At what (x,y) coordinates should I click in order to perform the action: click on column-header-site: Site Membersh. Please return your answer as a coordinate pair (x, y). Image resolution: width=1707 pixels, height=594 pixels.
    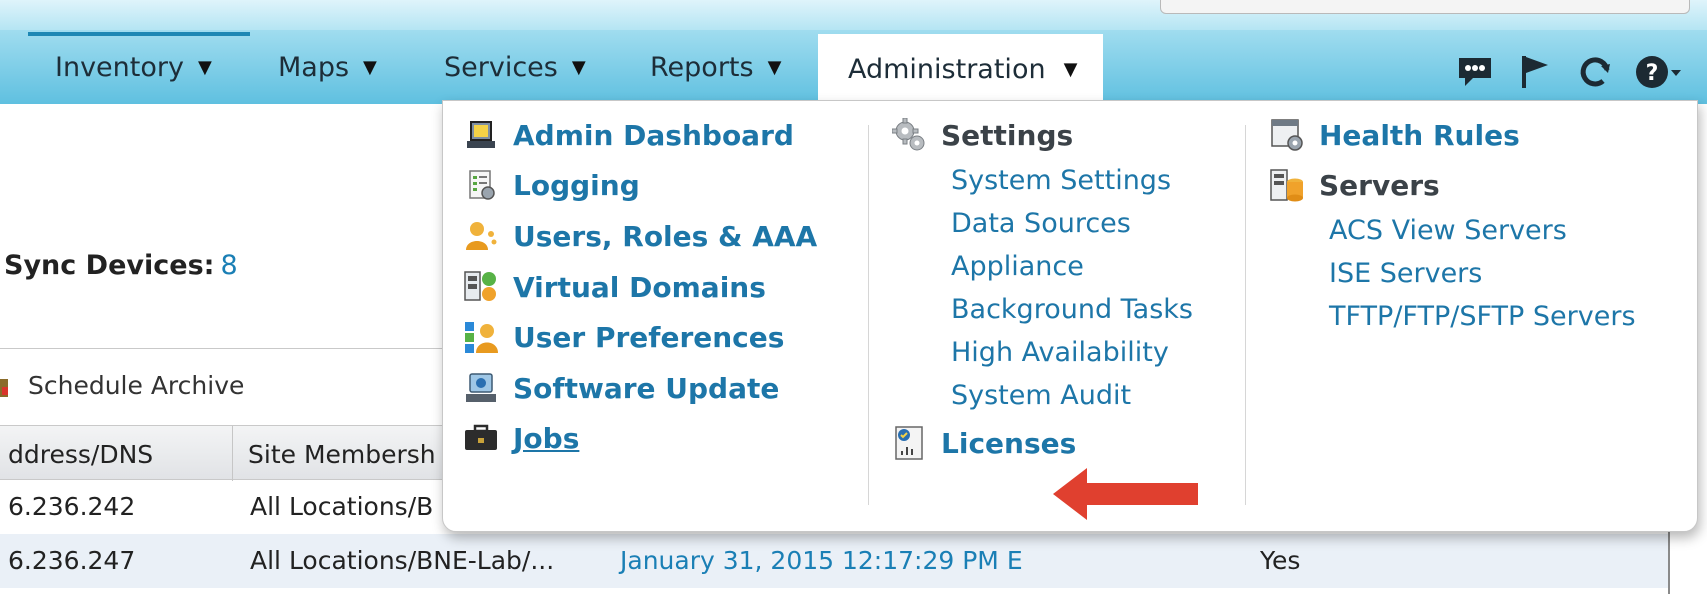
    Looking at the image, I should click on (342, 454).